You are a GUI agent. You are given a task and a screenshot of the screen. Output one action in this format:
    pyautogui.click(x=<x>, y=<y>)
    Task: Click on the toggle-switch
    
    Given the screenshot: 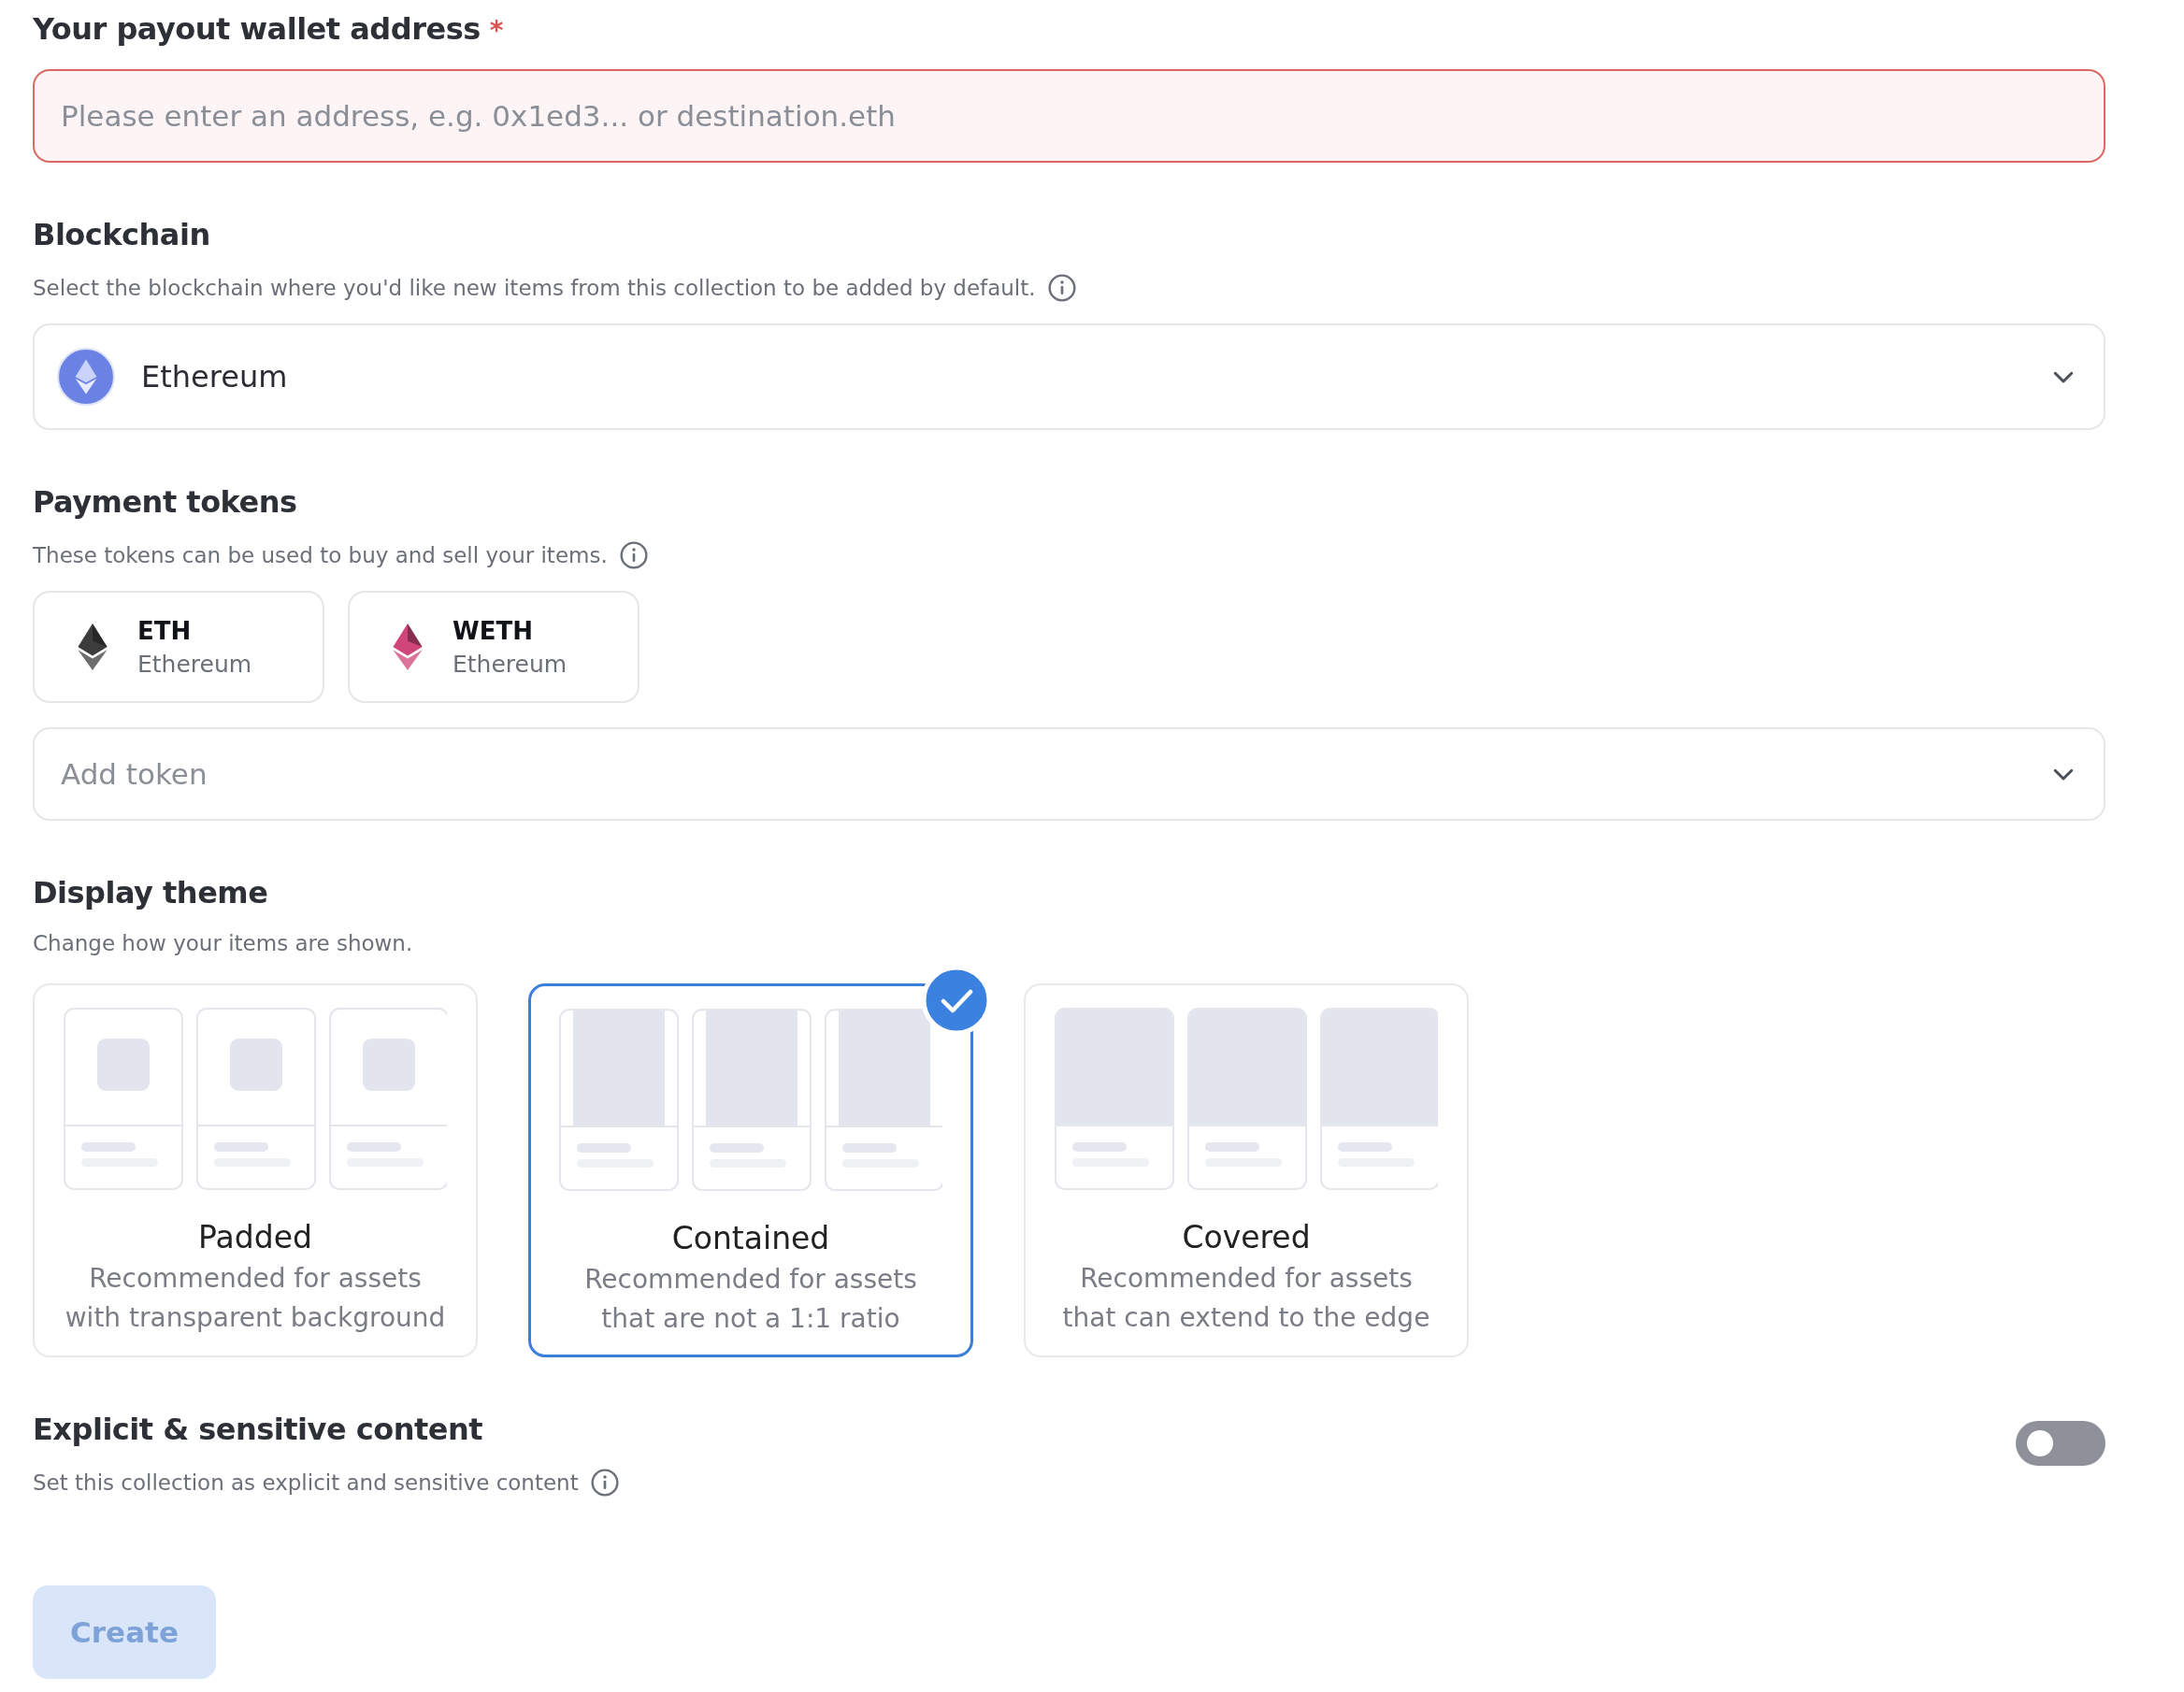 What is the action you would take?
    pyautogui.click(x=2060, y=1443)
    